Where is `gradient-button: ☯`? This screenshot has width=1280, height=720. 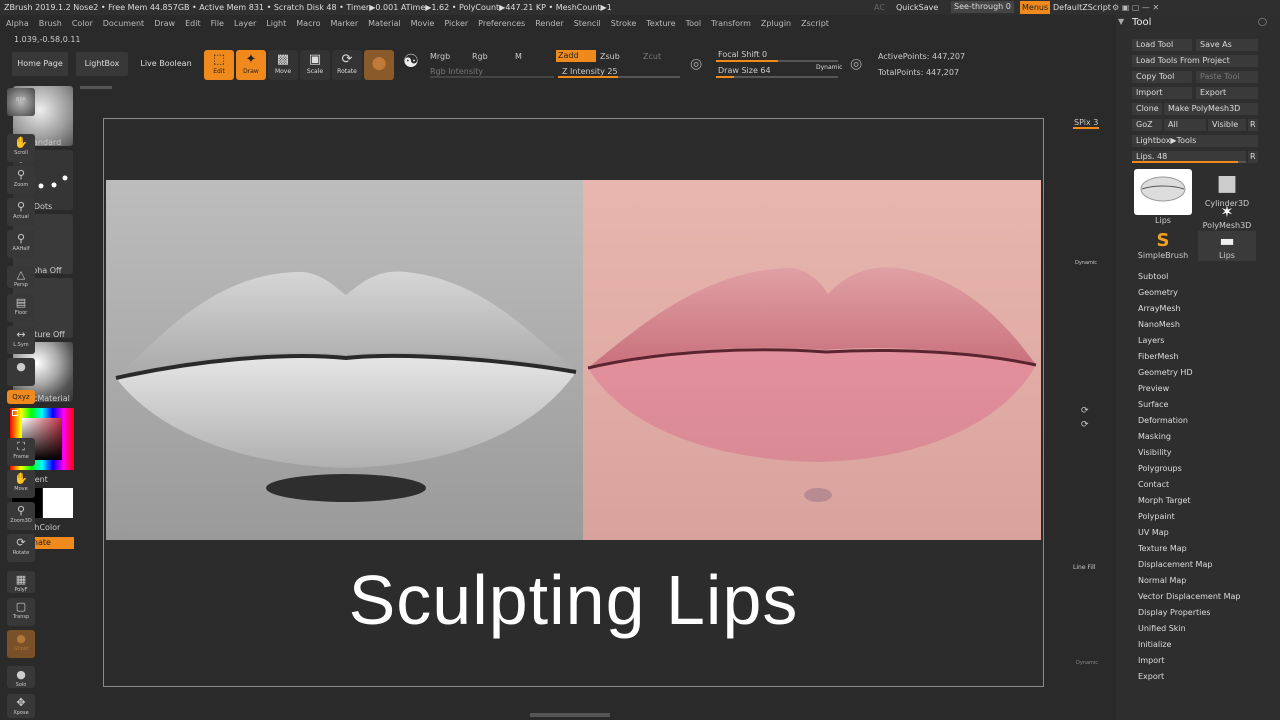
gradient-button: ☯ is located at coordinates (411, 65).